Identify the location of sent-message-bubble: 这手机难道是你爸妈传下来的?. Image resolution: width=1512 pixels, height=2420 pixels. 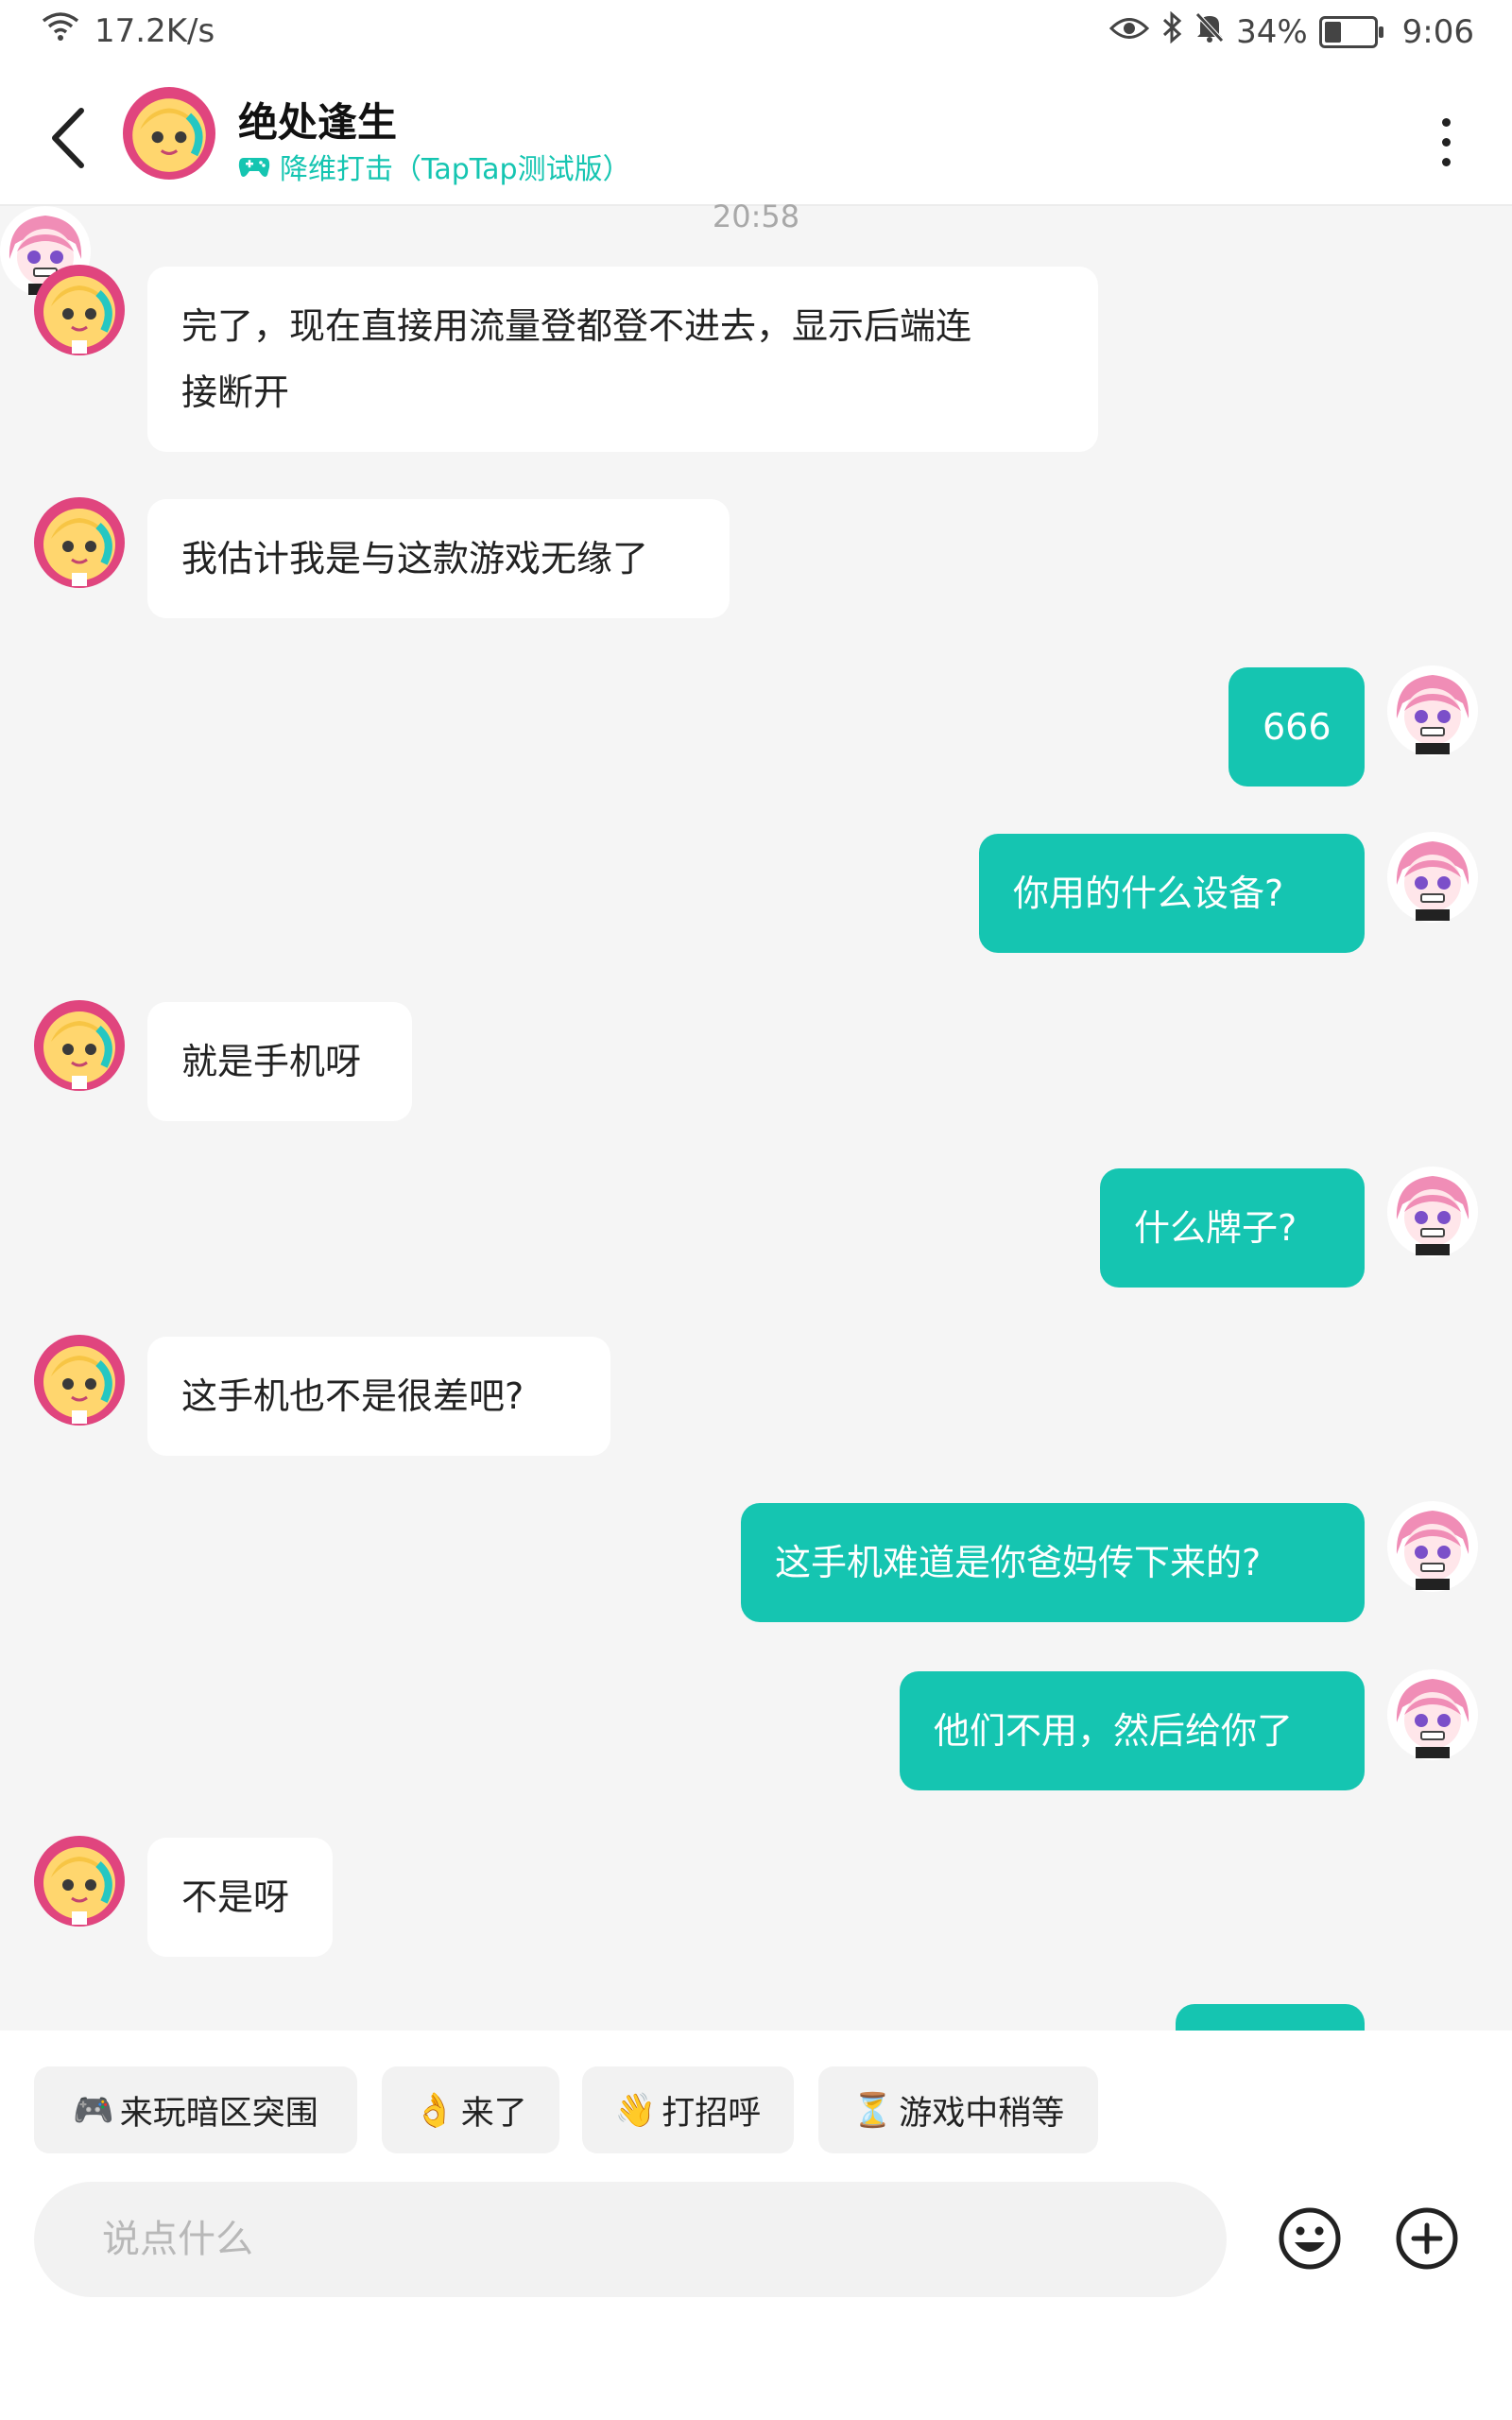
(1053, 1562).